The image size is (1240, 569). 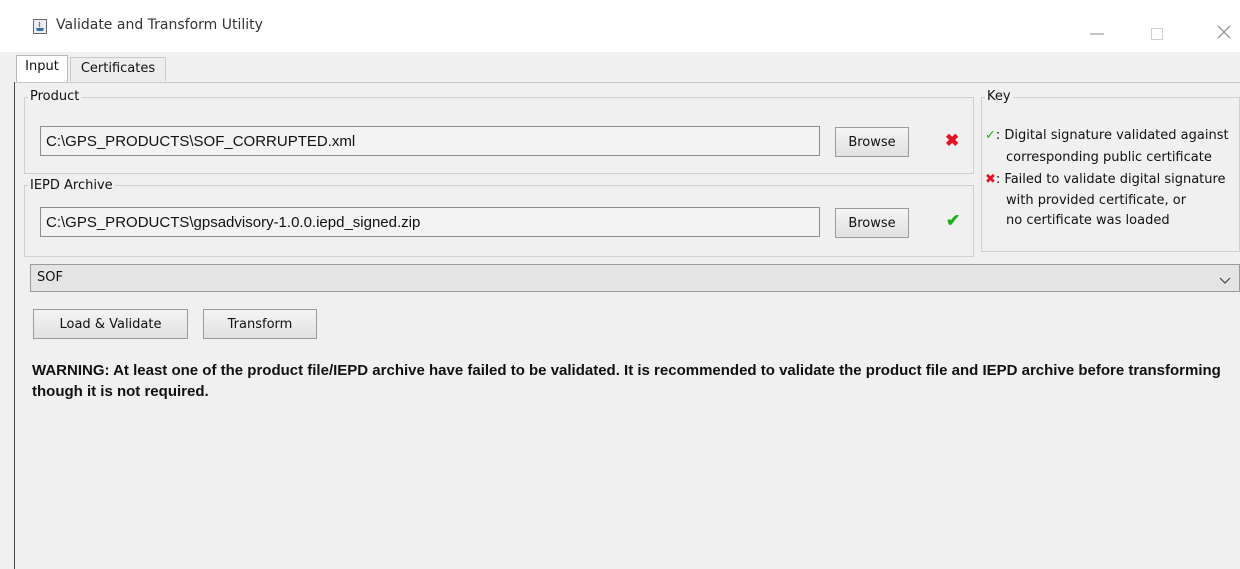 What do you see at coordinates (110, 324) in the screenshot?
I see `load-validate-button: Load & Validate` at bounding box center [110, 324].